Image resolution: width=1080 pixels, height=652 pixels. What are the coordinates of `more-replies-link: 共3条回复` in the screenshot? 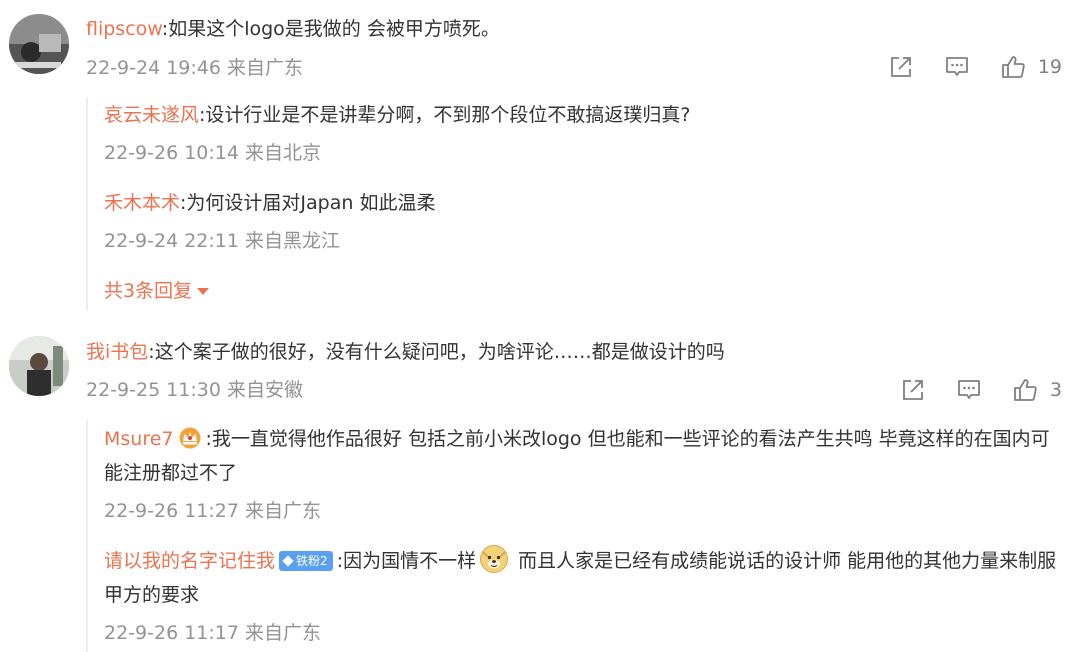 It's located at (157, 291).